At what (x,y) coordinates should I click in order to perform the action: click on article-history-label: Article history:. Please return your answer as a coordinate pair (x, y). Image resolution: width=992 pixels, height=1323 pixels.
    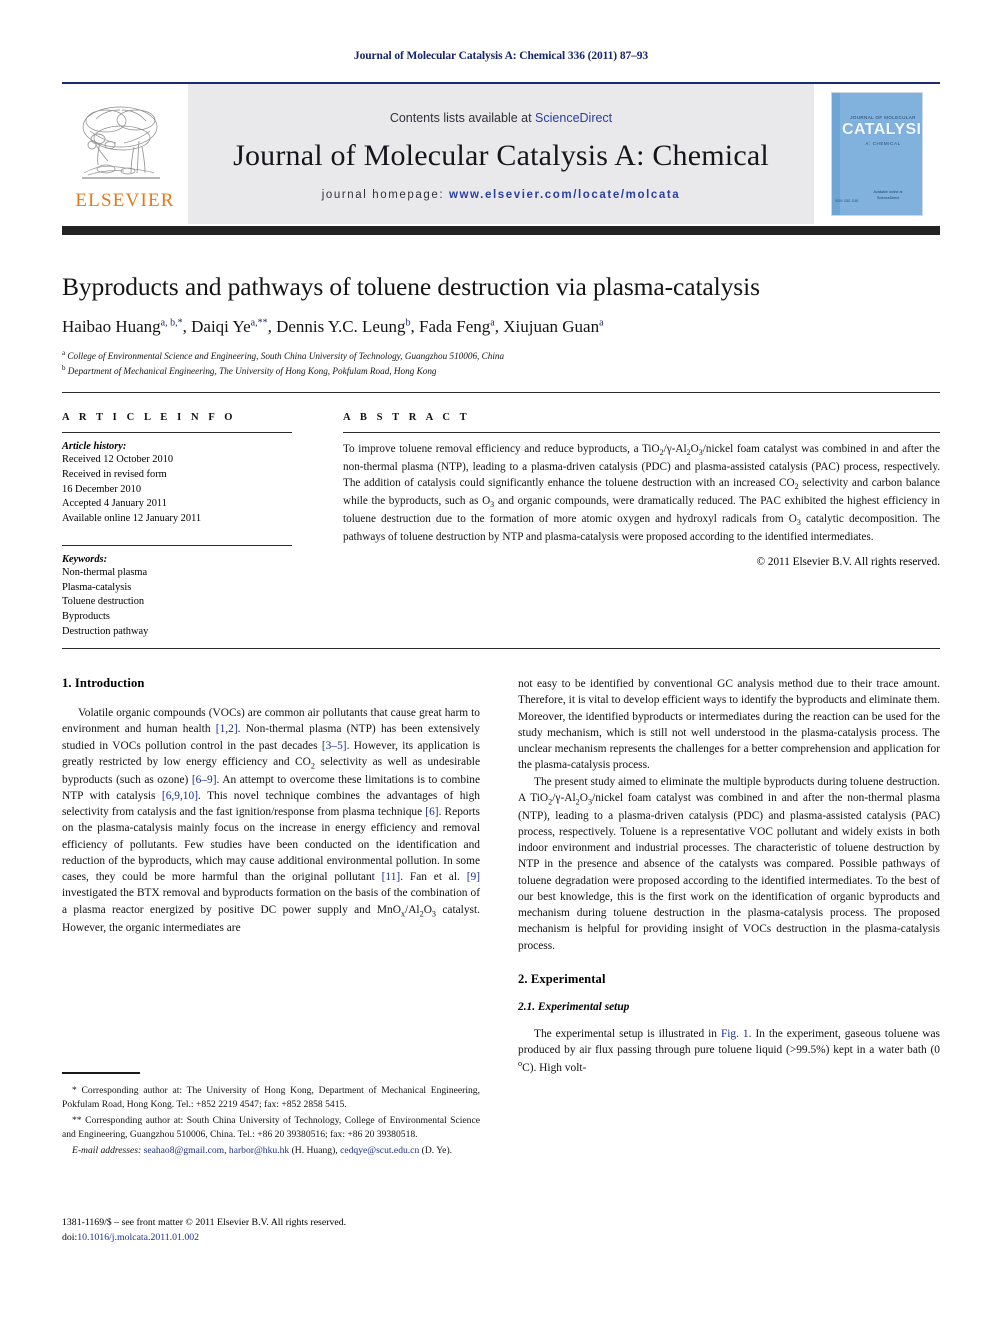
    Looking at the image, I should click on (94, 446).